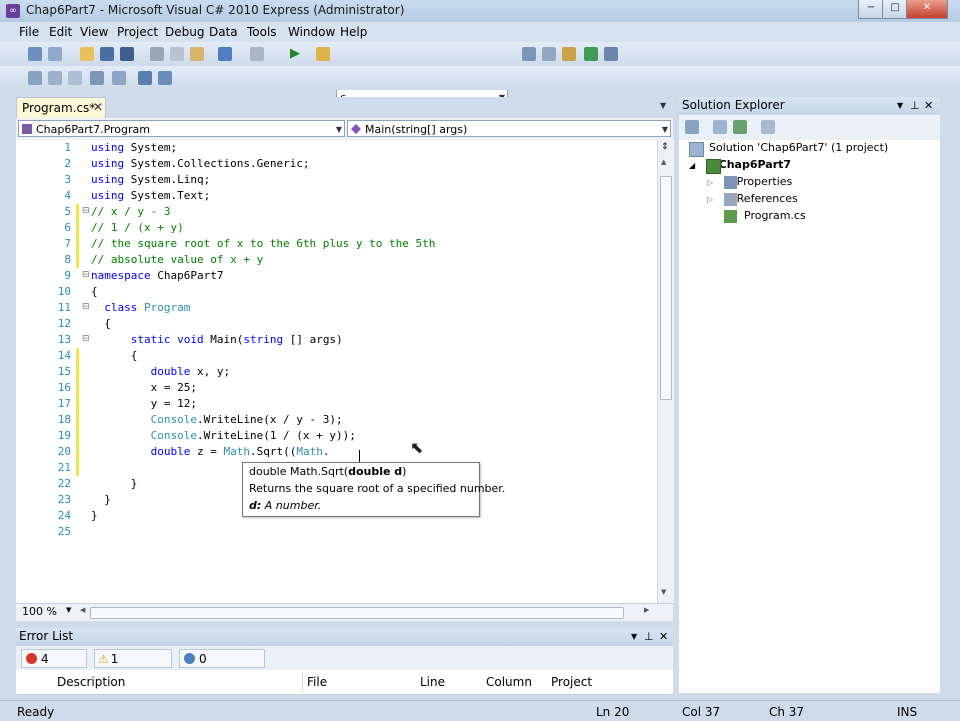 This screenshot has height=721, width=960. I want to click on solution-explorer-icon, so click(529, 54).